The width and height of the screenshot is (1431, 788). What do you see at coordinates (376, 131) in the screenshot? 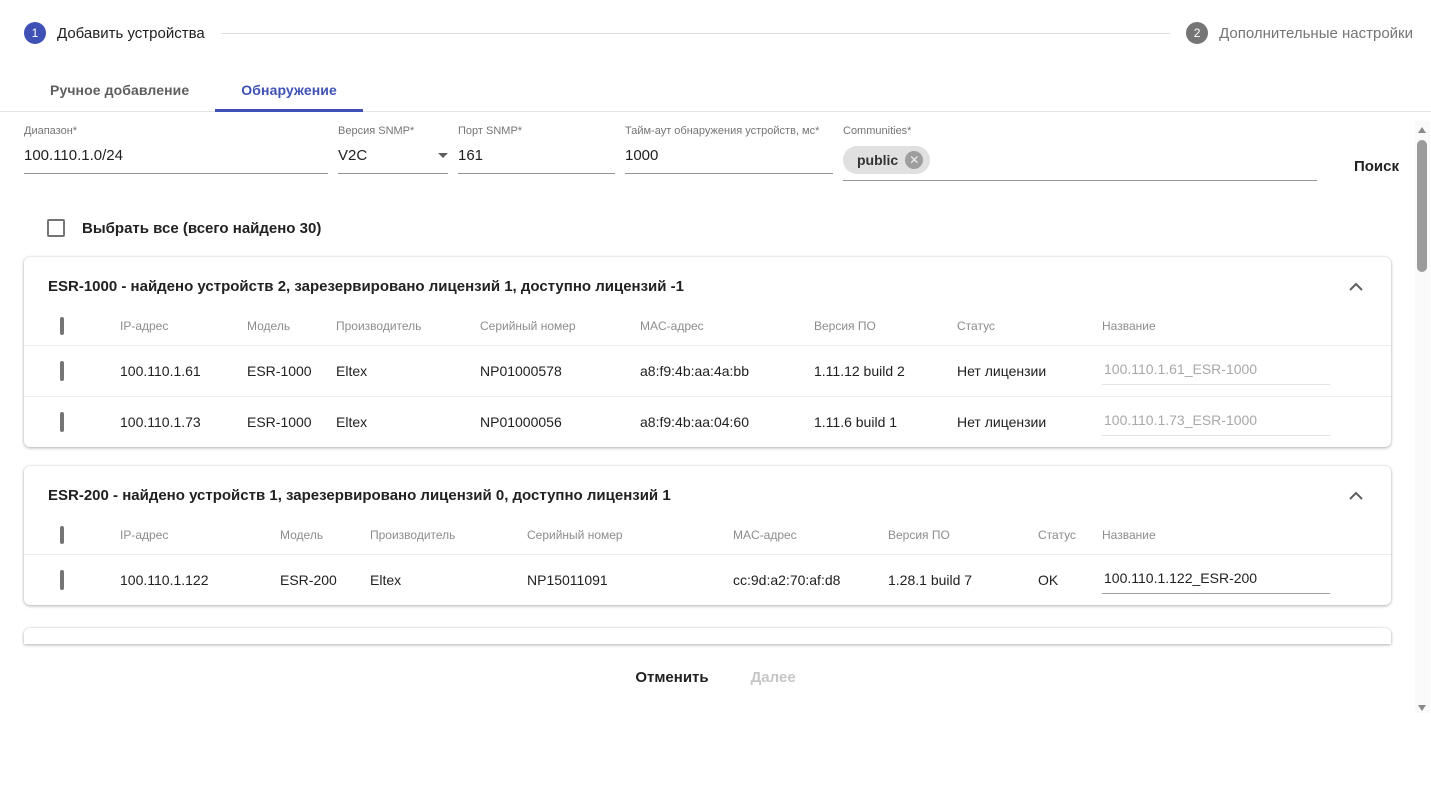
I see `snmp-version-label: Версия SNMP*` at bounding box center [376, 131].